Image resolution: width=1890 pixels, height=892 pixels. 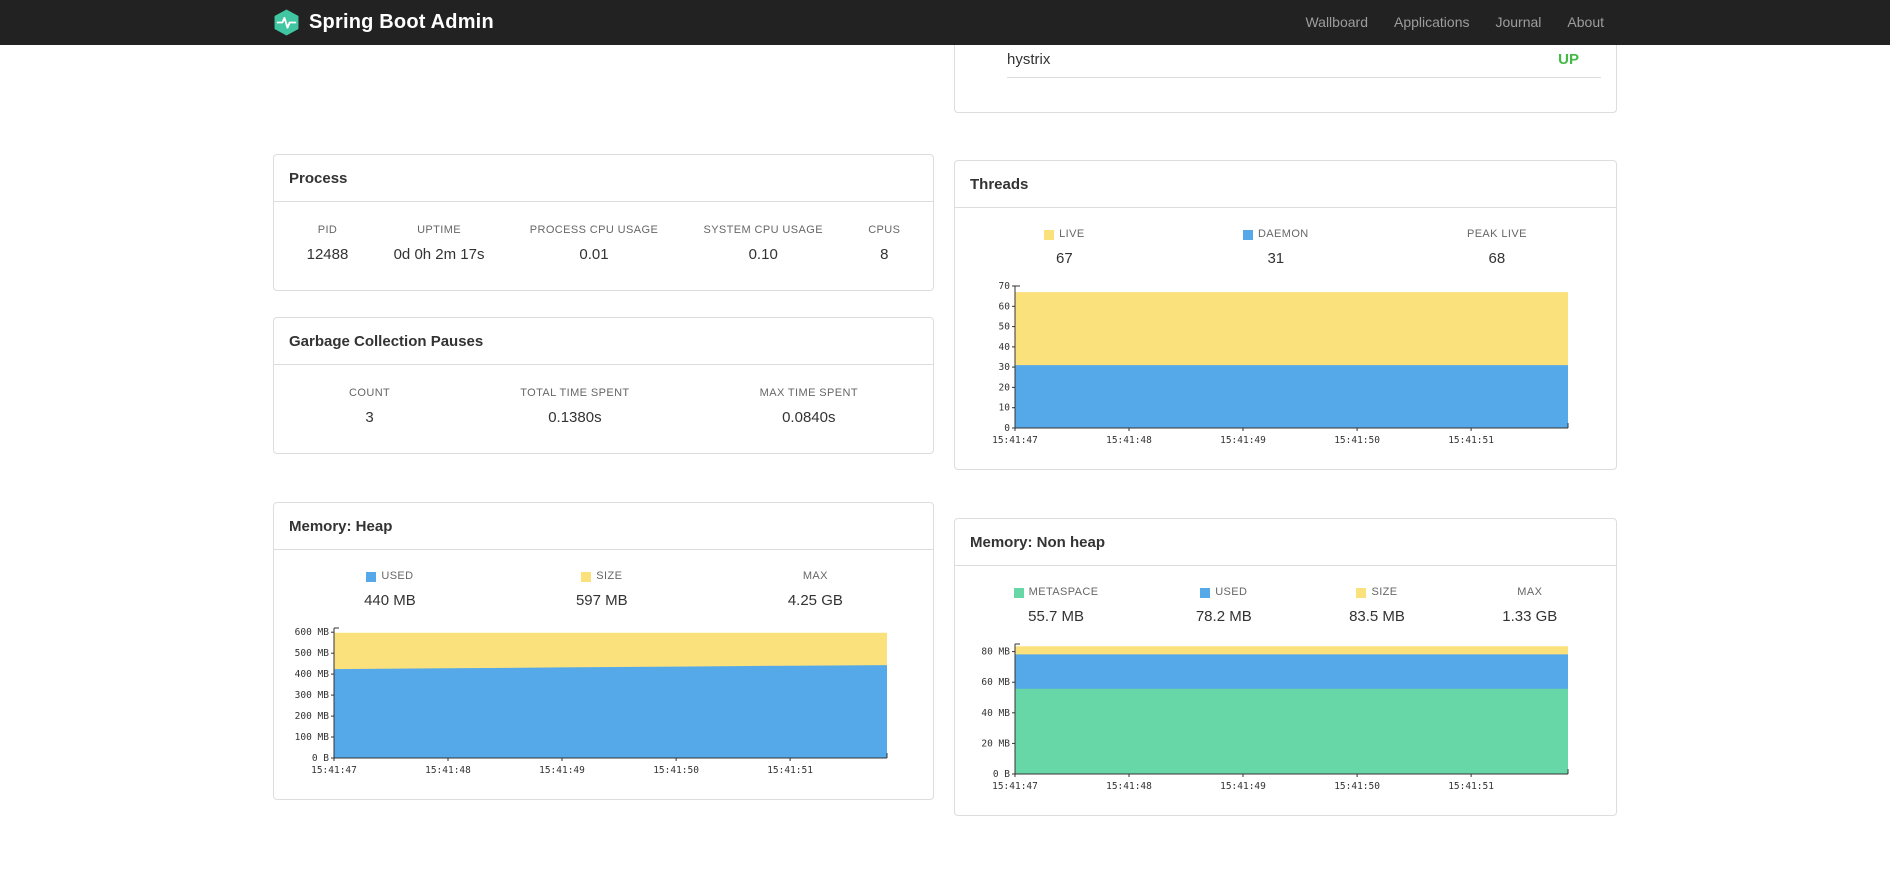 I want to click on brand-title: Spring Boot Admin, so click(x=401, y=22).